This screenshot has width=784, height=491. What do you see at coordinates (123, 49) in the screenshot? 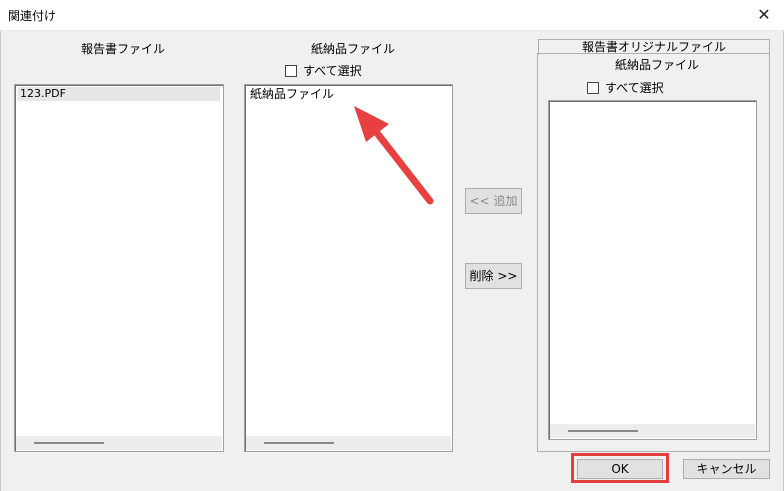
I see `report-files-header: 報告書ファイル` at bounding box center [123, 49].